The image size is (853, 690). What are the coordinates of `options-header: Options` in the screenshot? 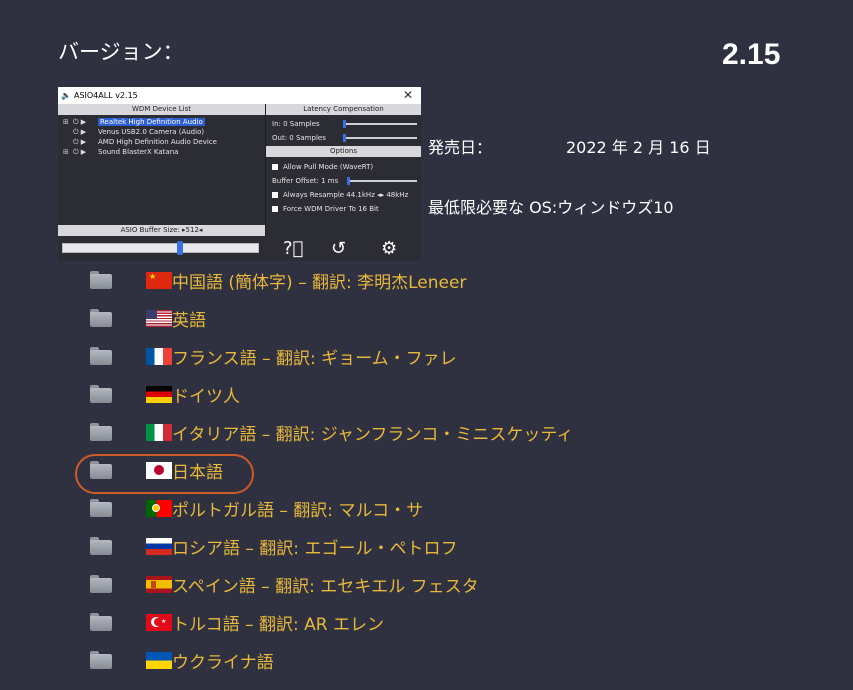 It's located at (343, 151).